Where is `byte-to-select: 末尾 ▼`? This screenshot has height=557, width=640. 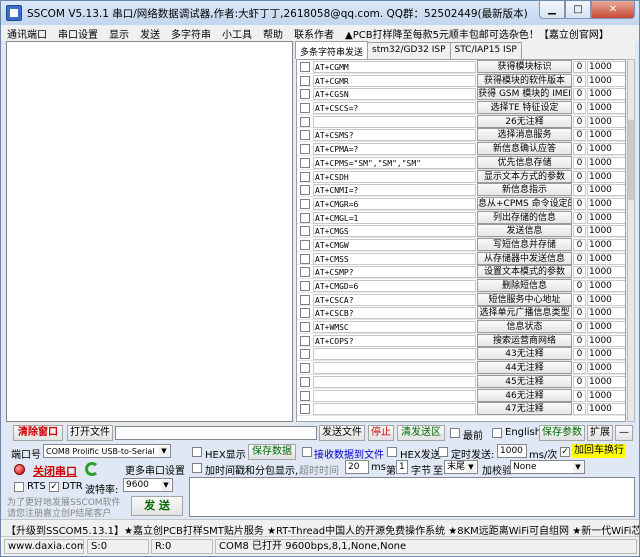 byte-to-select: 末尾 ▼ is located at coordinates (461, 467).